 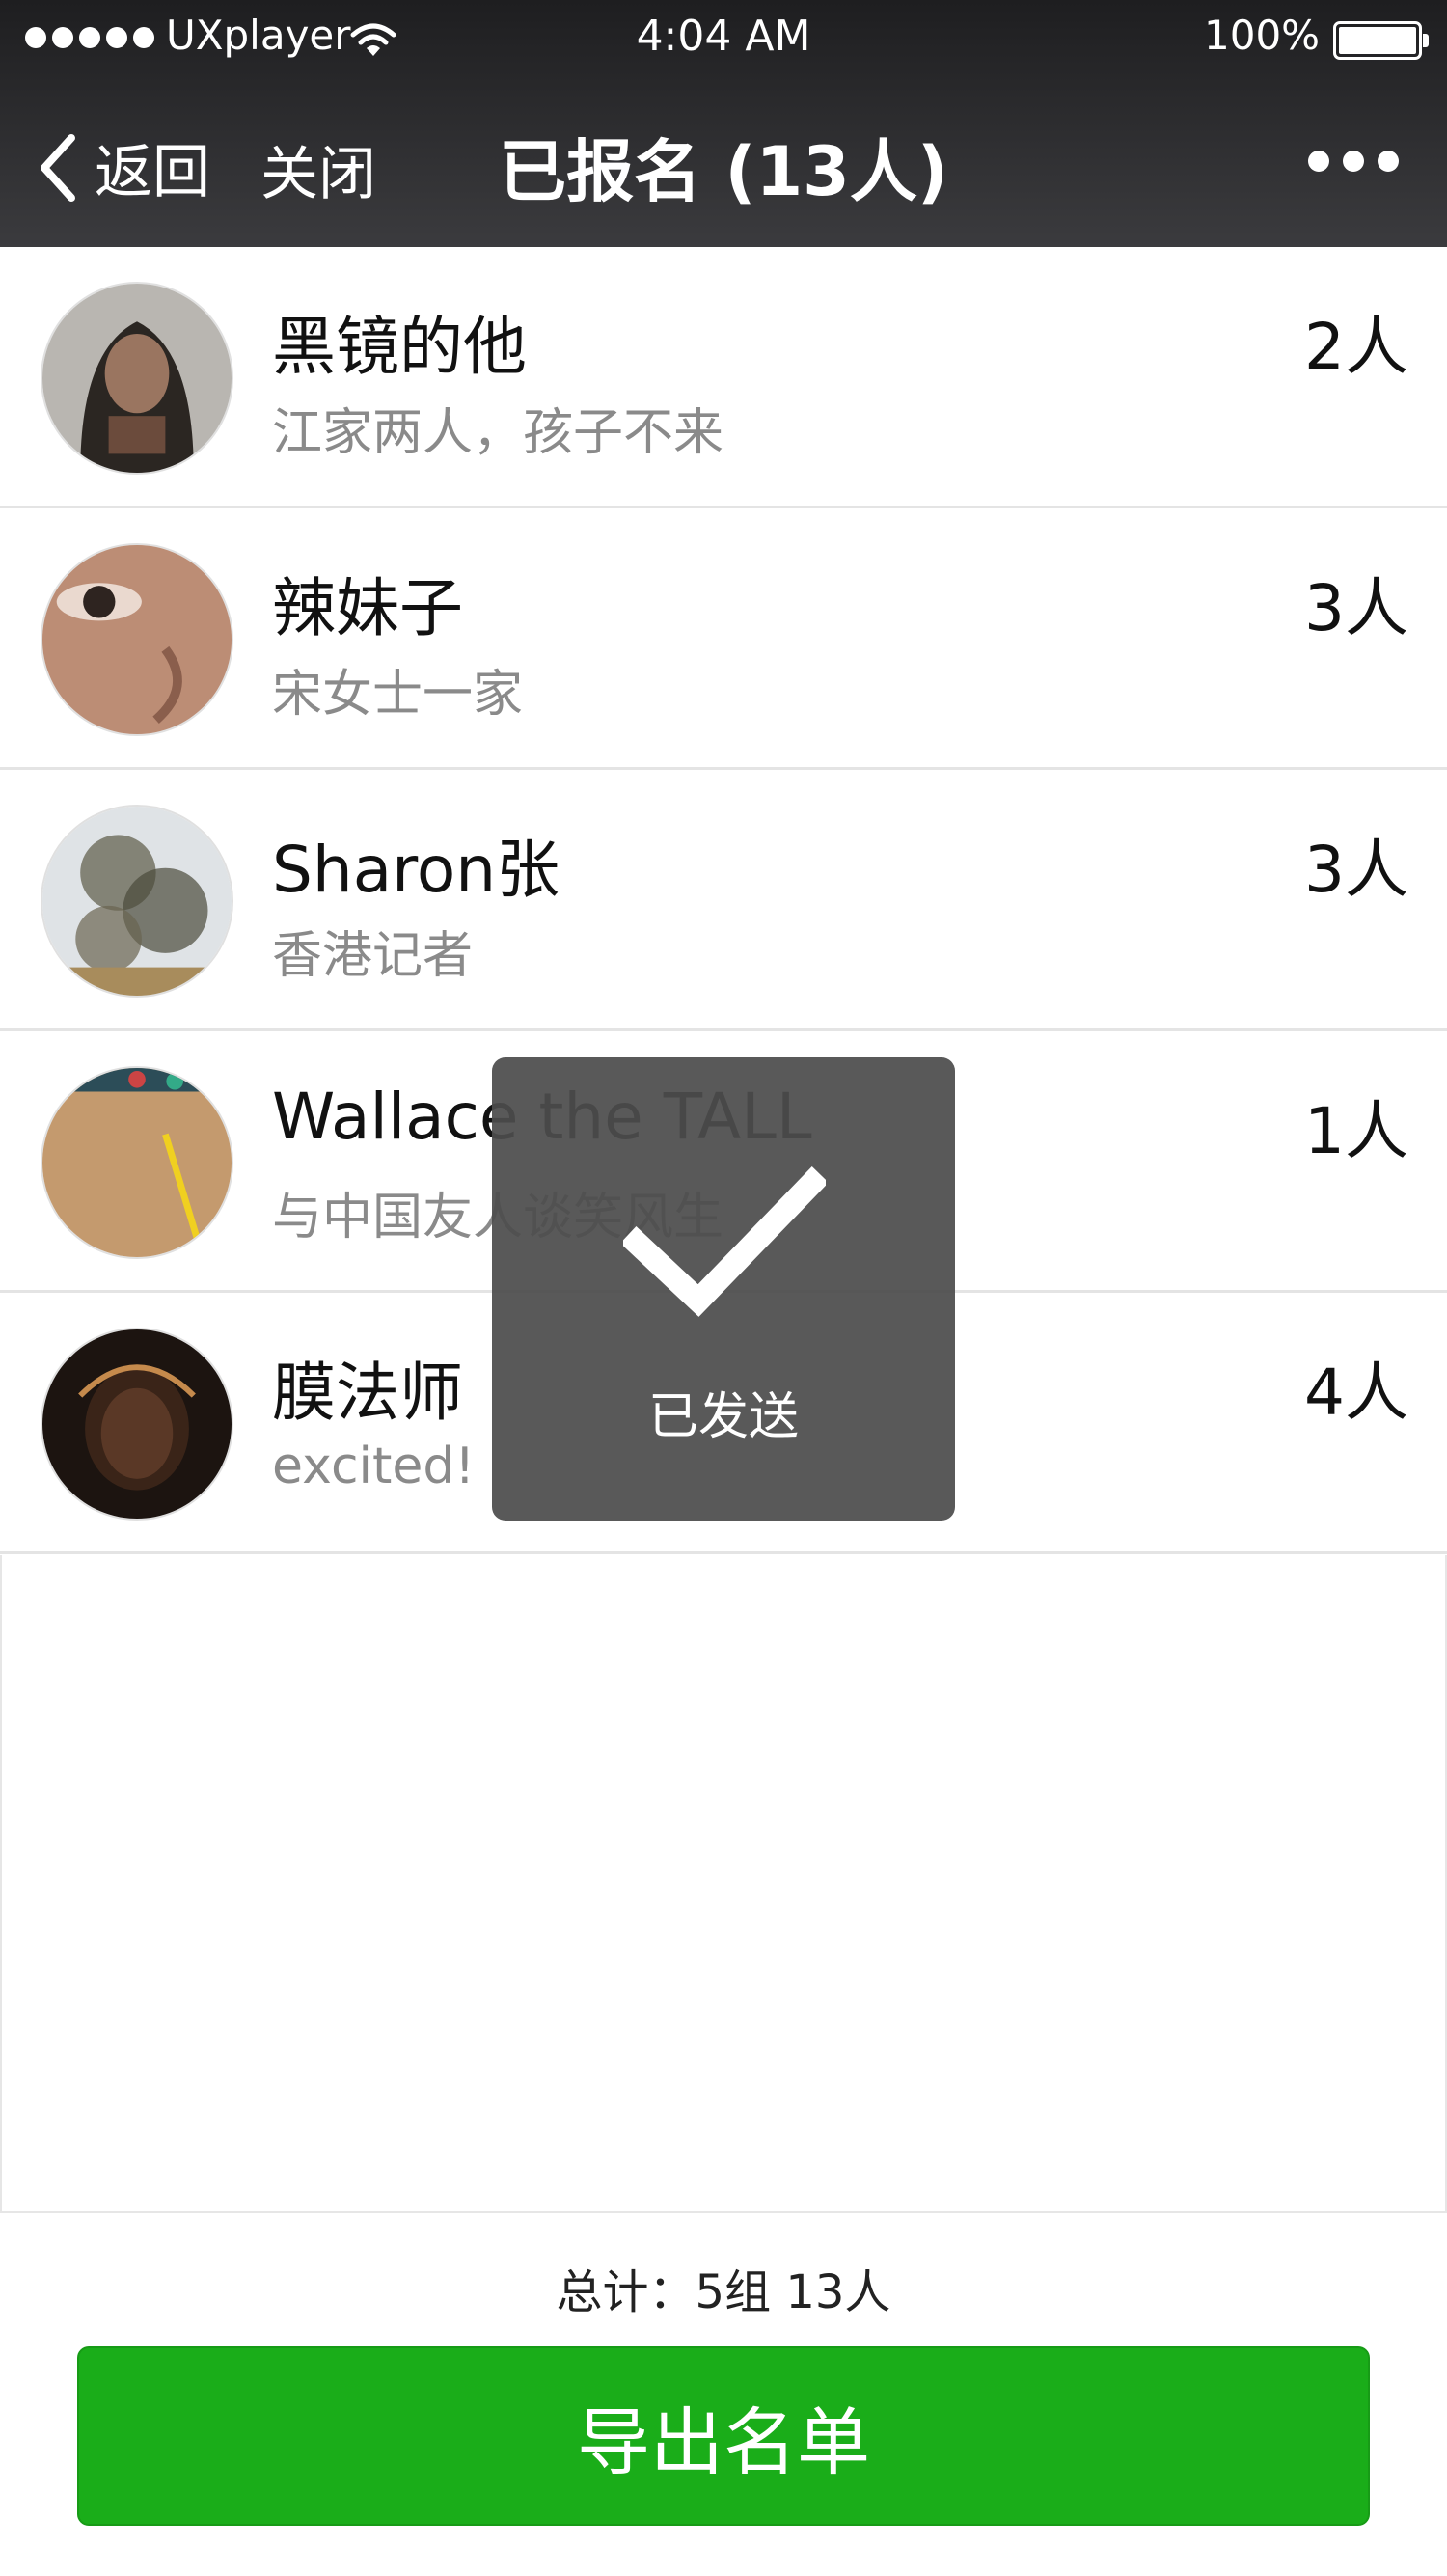 I want to click on checkmark-icon, so click(x=724, y=1242).